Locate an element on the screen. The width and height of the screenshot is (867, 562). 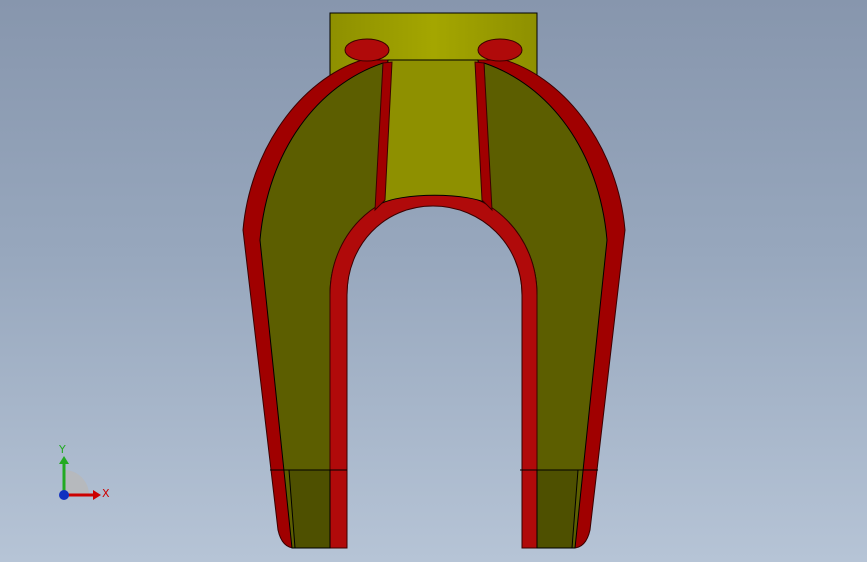
hub-center-face is located at coordinates (434, 132).